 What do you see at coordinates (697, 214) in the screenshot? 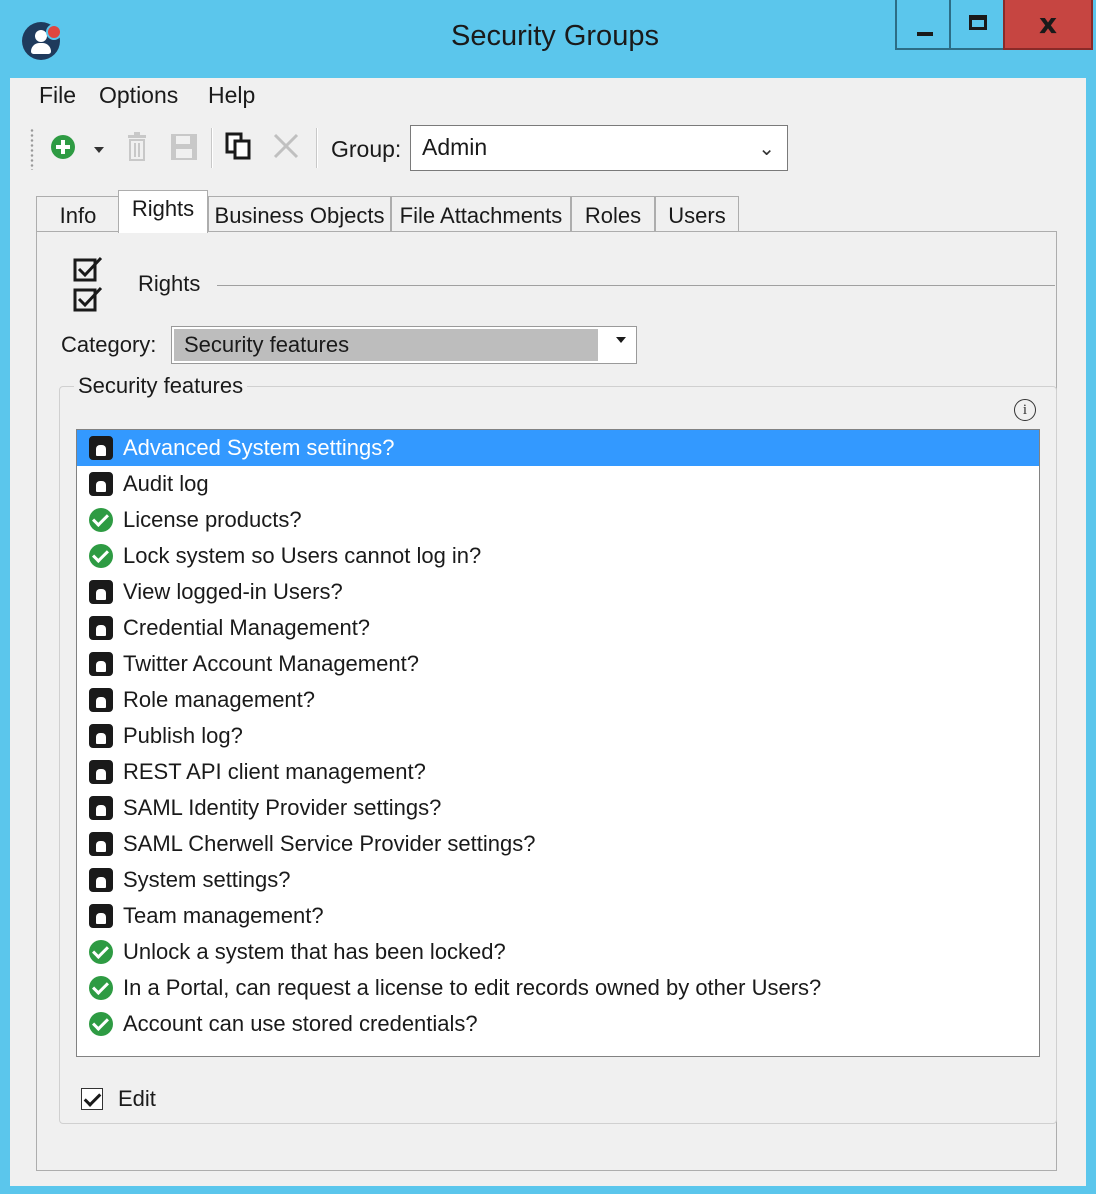
I see `tab-users: Users` at bounding box center [697, 214].